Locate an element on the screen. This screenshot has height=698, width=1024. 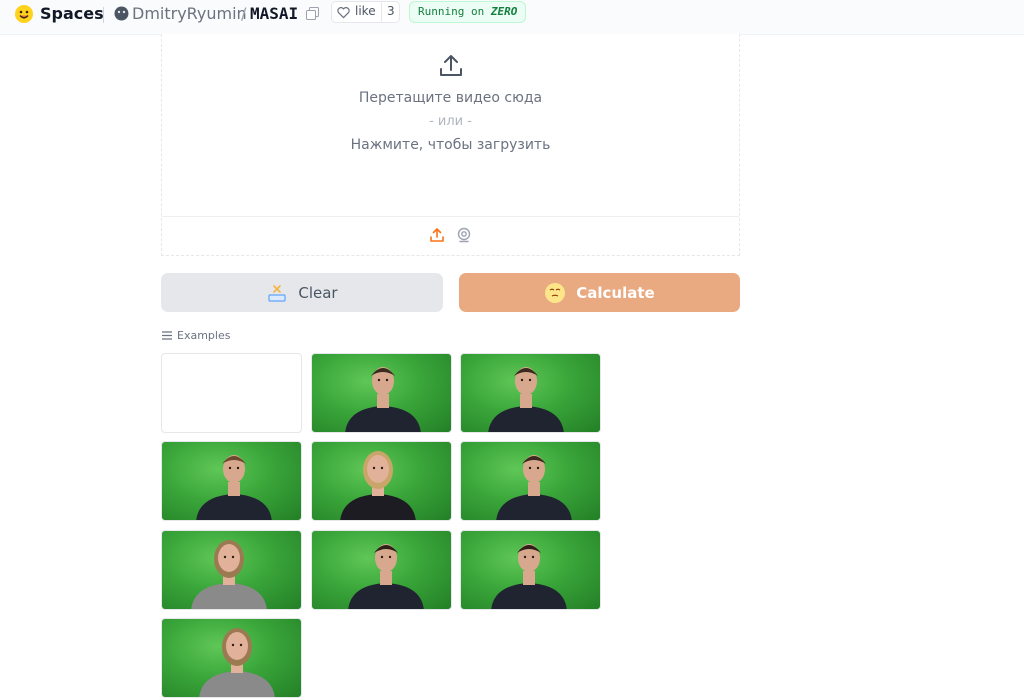
owner-avatar-icon is located at coordinates (121, 13).